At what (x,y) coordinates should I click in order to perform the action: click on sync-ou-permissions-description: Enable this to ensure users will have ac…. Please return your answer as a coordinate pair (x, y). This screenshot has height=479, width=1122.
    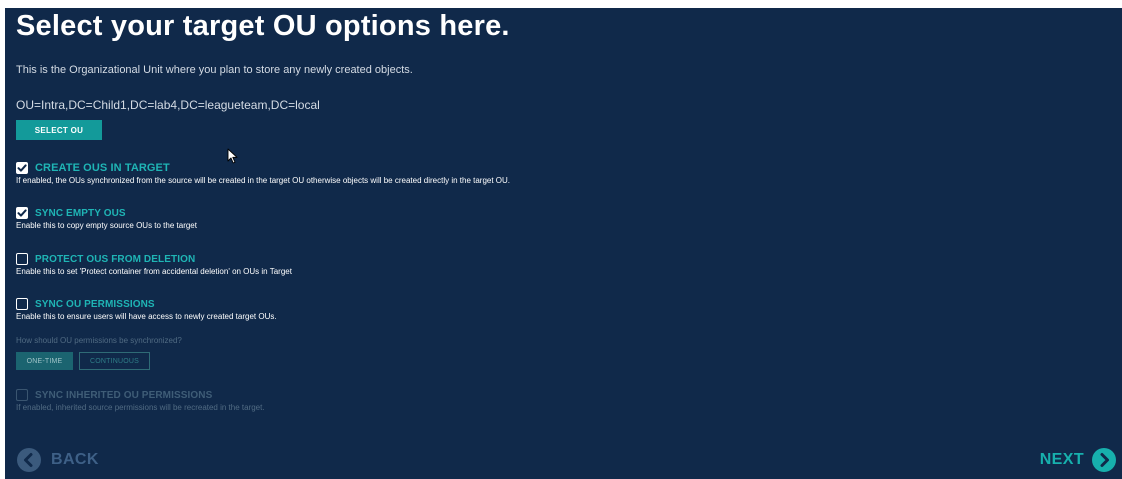
    Looking at the image, I should click on (146, 316).